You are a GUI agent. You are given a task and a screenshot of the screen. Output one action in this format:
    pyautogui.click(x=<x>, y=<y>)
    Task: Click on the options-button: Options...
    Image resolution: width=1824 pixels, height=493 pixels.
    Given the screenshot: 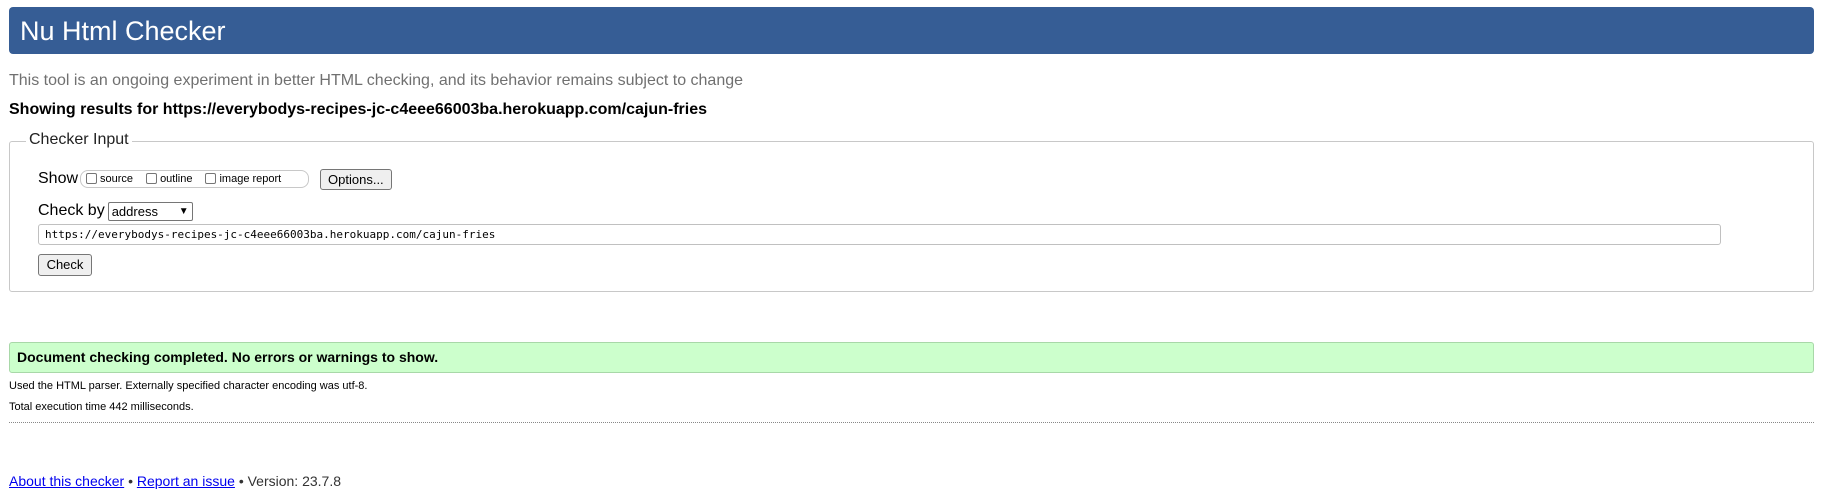 What is the action you would take?
    pyautogui.click(x=356, y=179)
    